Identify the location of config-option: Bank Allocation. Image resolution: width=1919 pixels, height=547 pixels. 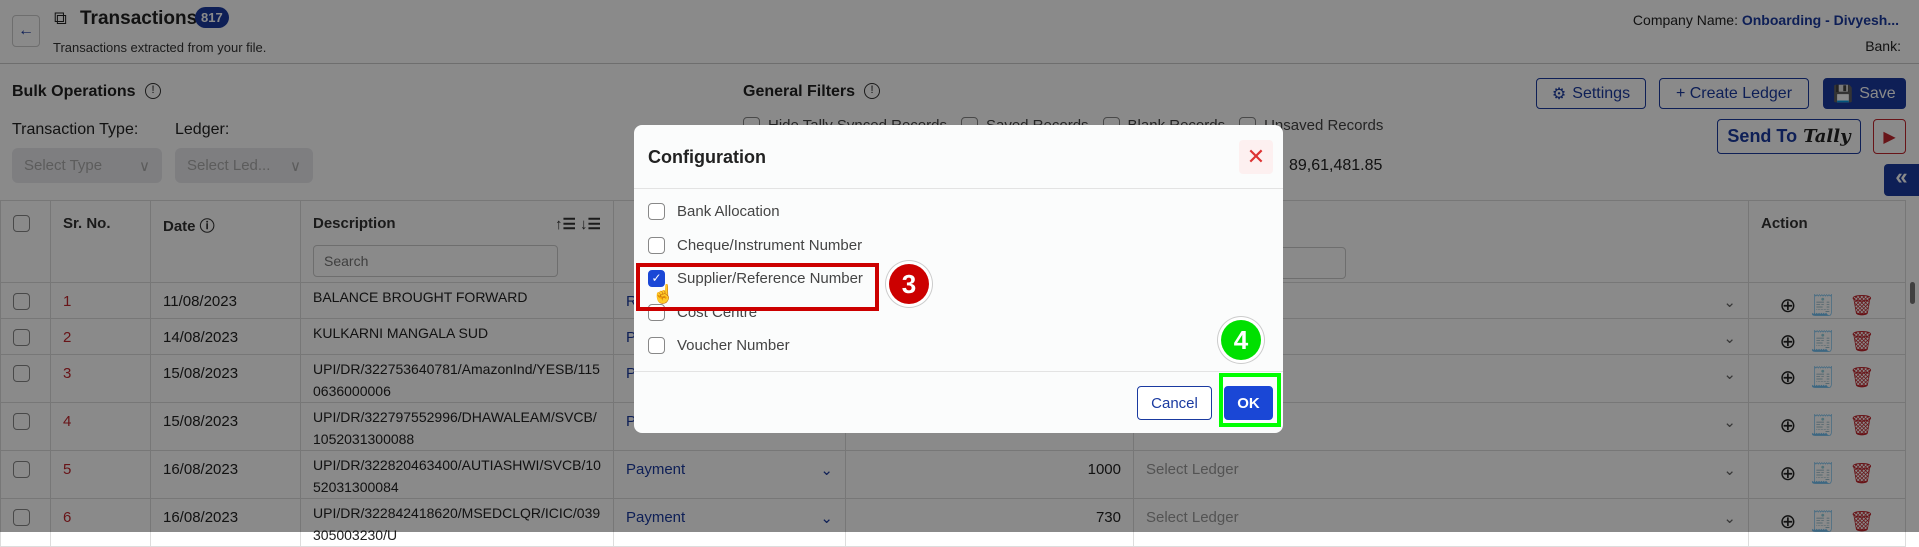
(714, 211).